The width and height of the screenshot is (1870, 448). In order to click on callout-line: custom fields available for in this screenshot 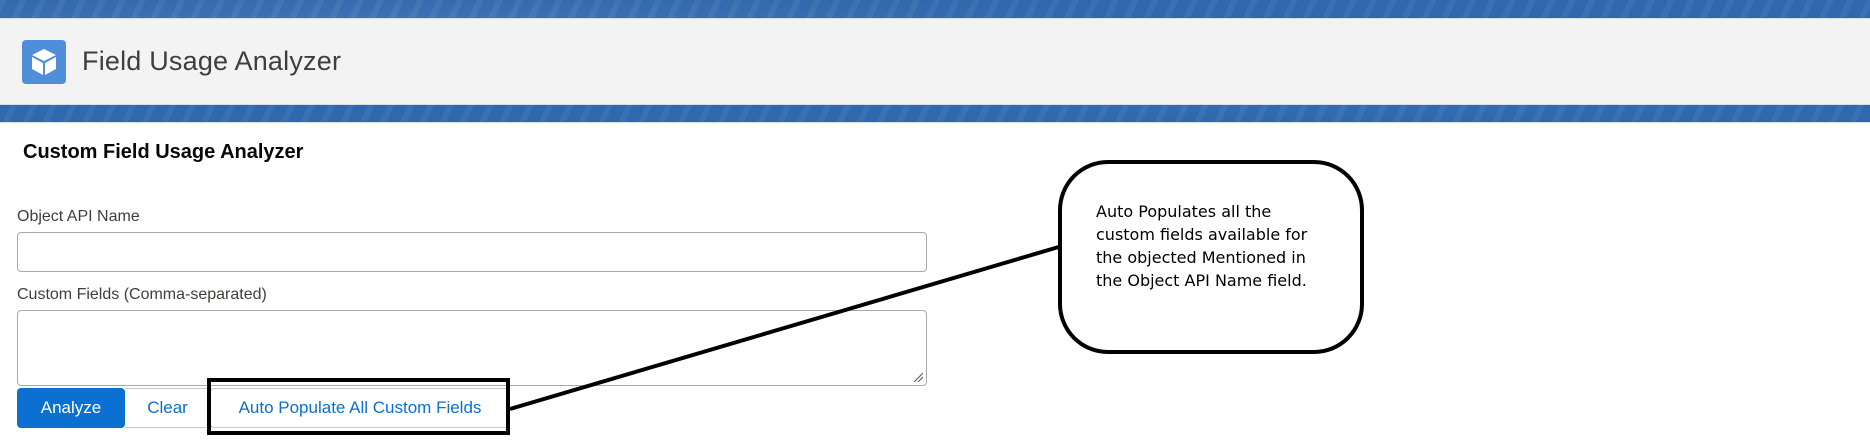, I will do `click(1202, 234)`.